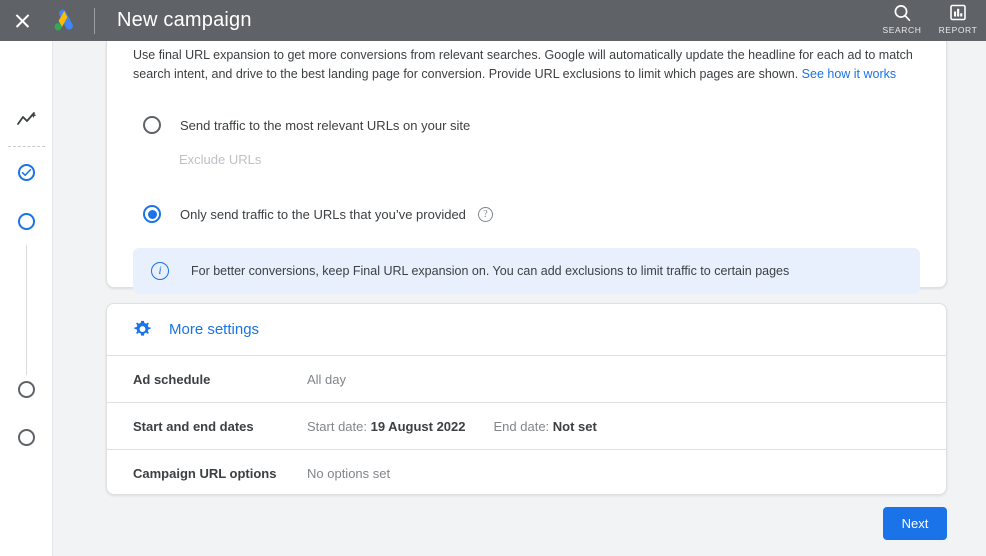 Image resolution: width=986 pixels, height=556 pixels. I want to click on setting-label: Start and end dates, so click(193, 426).